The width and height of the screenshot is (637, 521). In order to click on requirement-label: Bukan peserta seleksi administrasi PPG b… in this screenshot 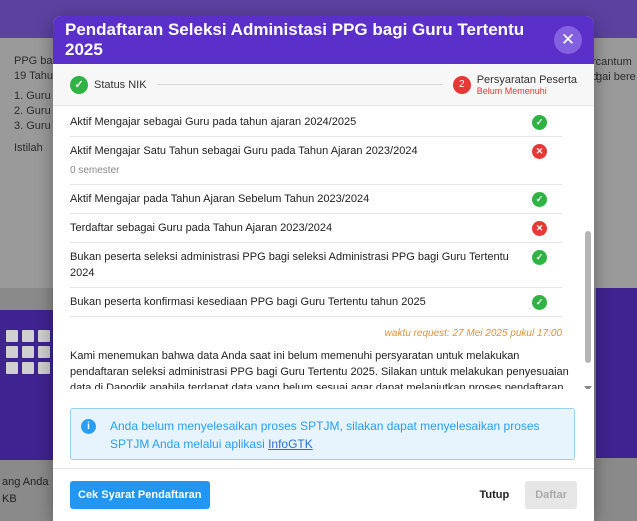, I will do `click(289, 265)`.